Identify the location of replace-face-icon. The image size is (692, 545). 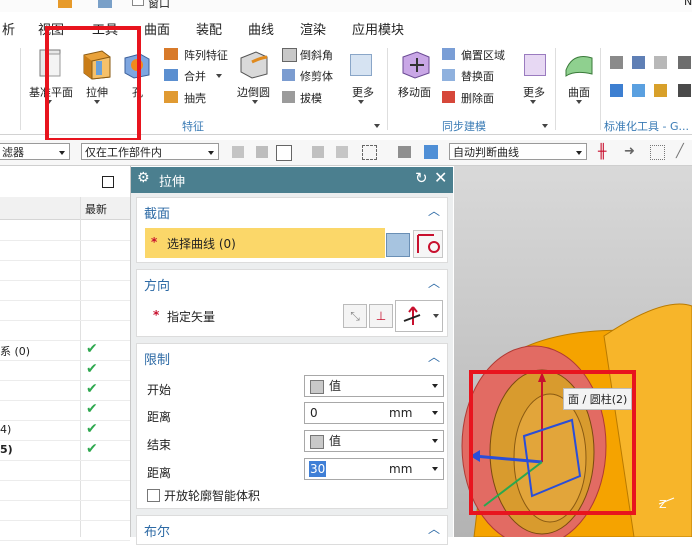
(448, 75).